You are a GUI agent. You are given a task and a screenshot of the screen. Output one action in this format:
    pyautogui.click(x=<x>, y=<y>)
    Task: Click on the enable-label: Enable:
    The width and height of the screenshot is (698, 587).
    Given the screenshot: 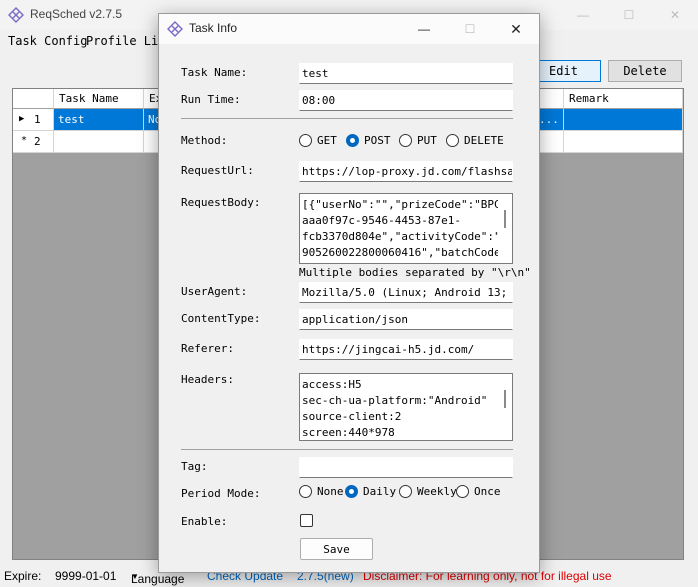 What is the action you would take?
    pyautogui.click(x=204, y=521)
    